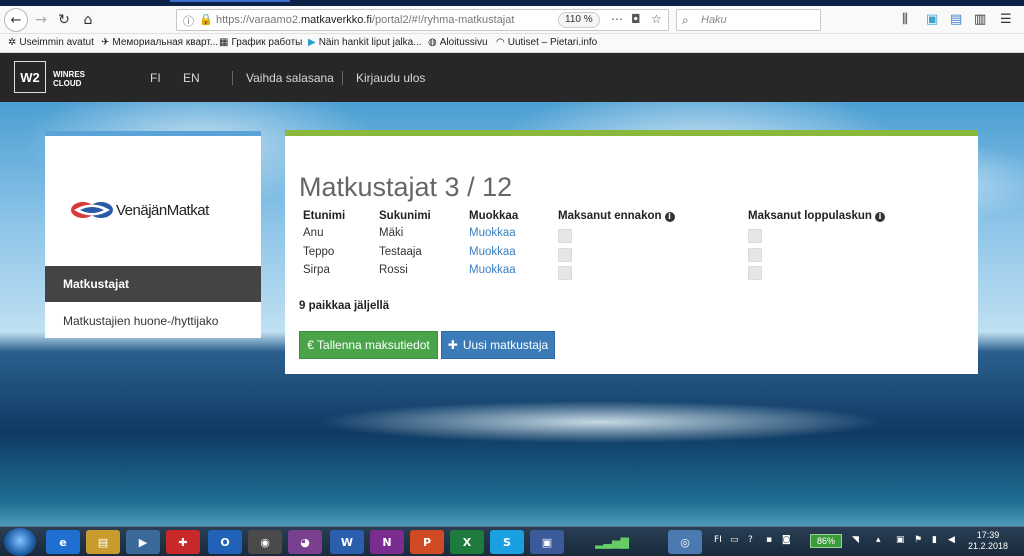  What do you see at coordinates (290, 78) in the screenshot?
I see `change-password-link: Vaihda salasana` at bounding box center [290, 78].